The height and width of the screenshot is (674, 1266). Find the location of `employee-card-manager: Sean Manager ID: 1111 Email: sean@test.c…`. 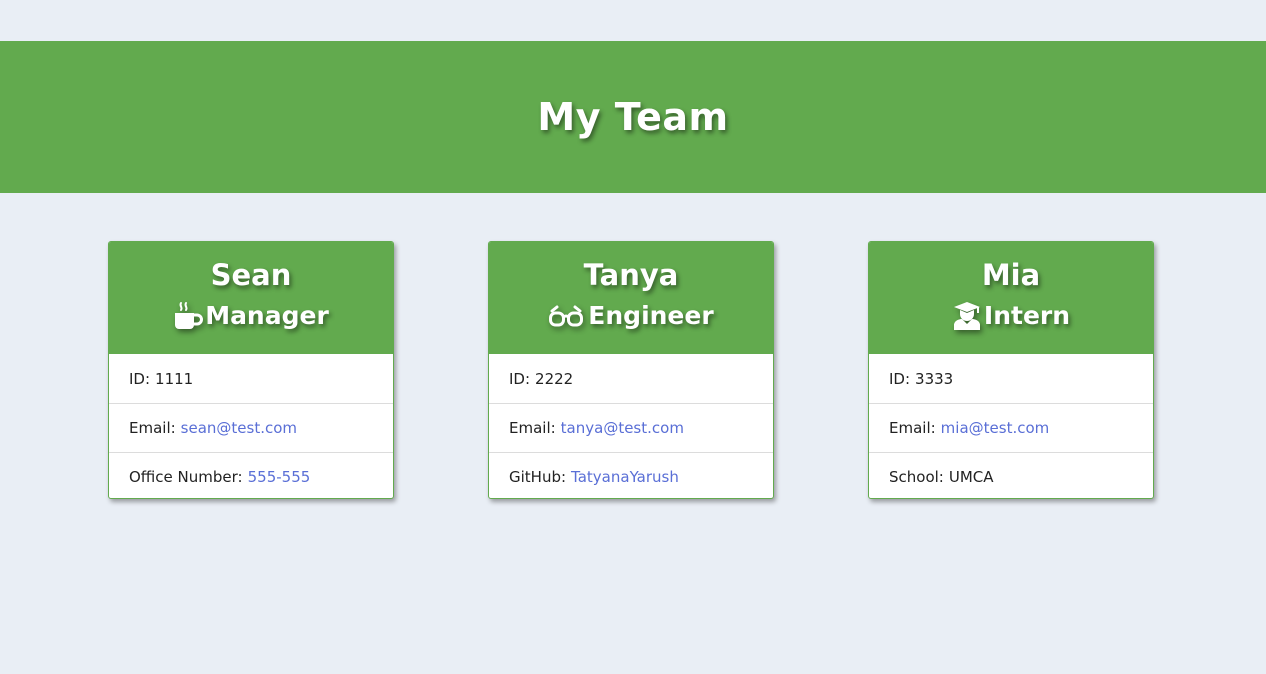

employee-card-manager: Sean Manager ID: 1111 Email: sean@test.c… is located at coordinates (251, 370).